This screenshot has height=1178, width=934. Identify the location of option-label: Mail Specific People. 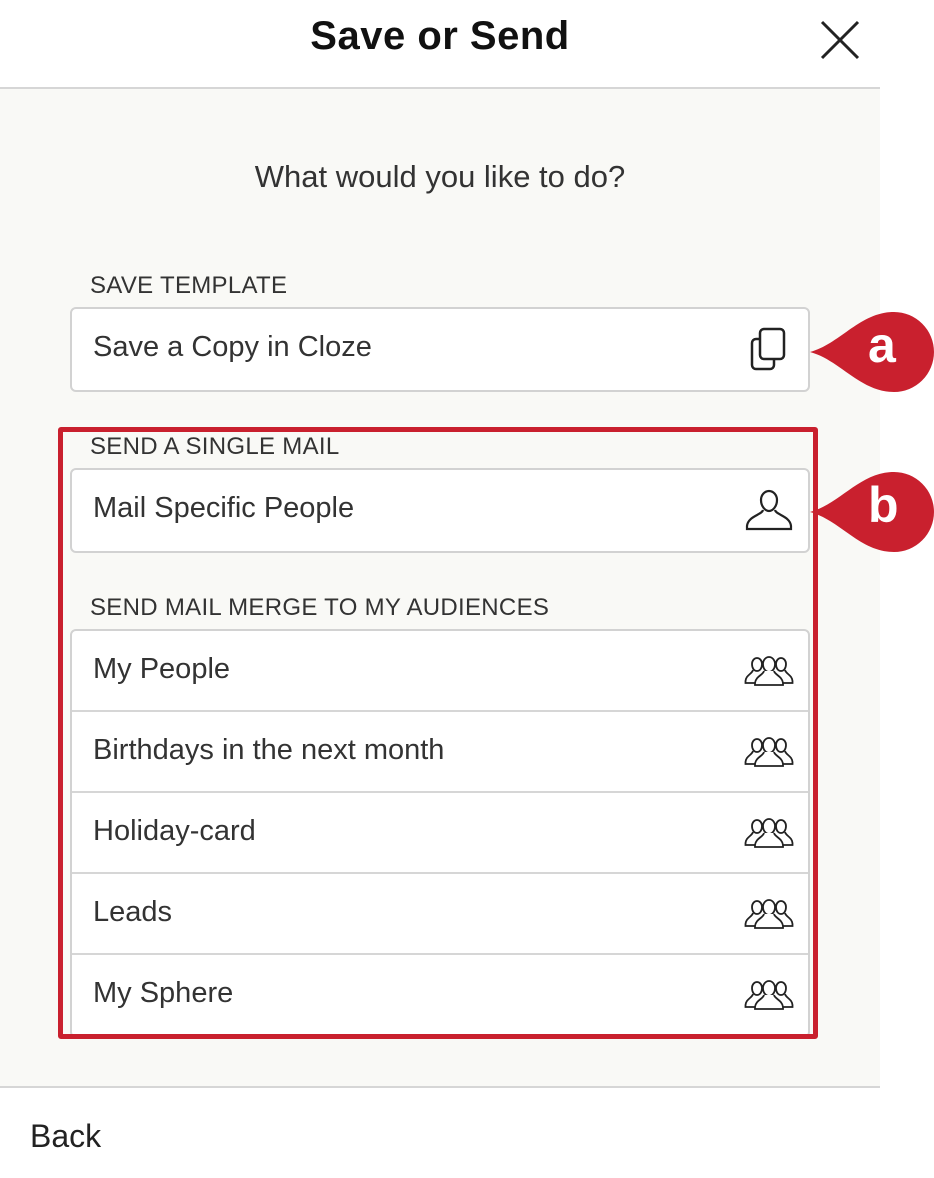
(224, 508).